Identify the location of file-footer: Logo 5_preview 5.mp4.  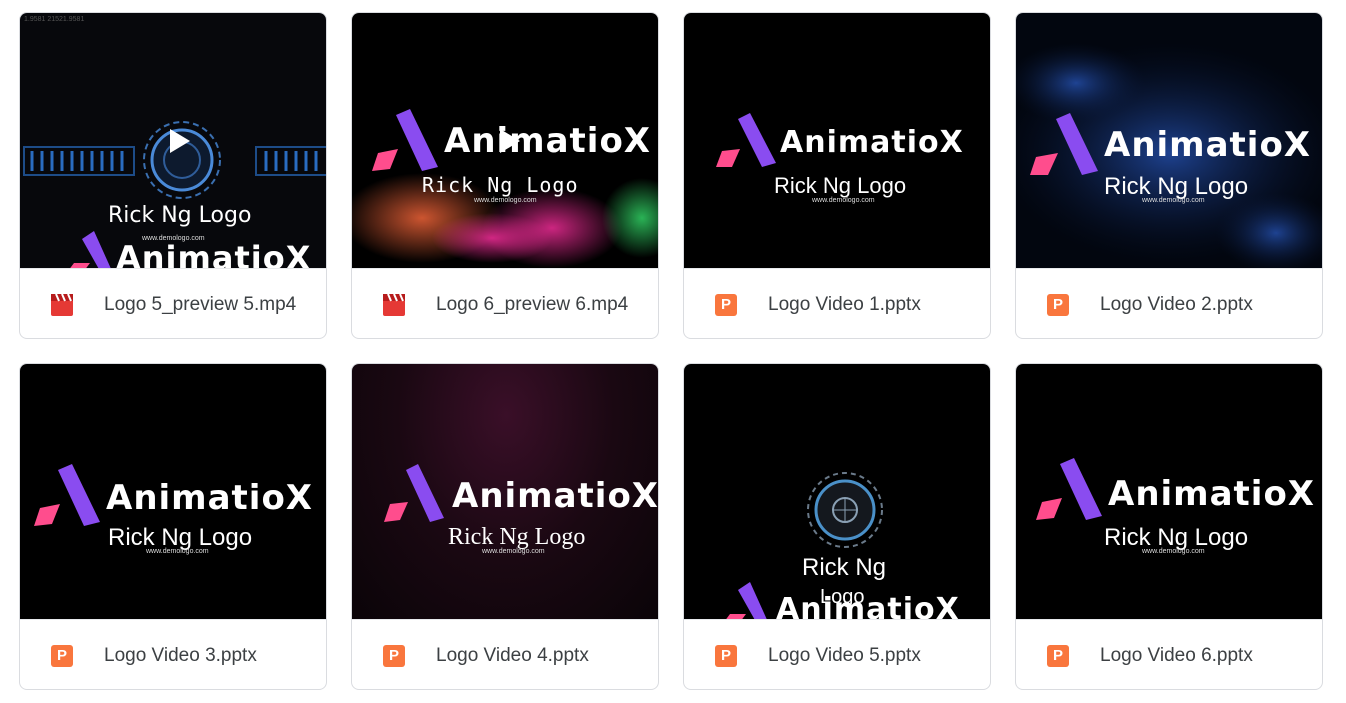
(173, 303).